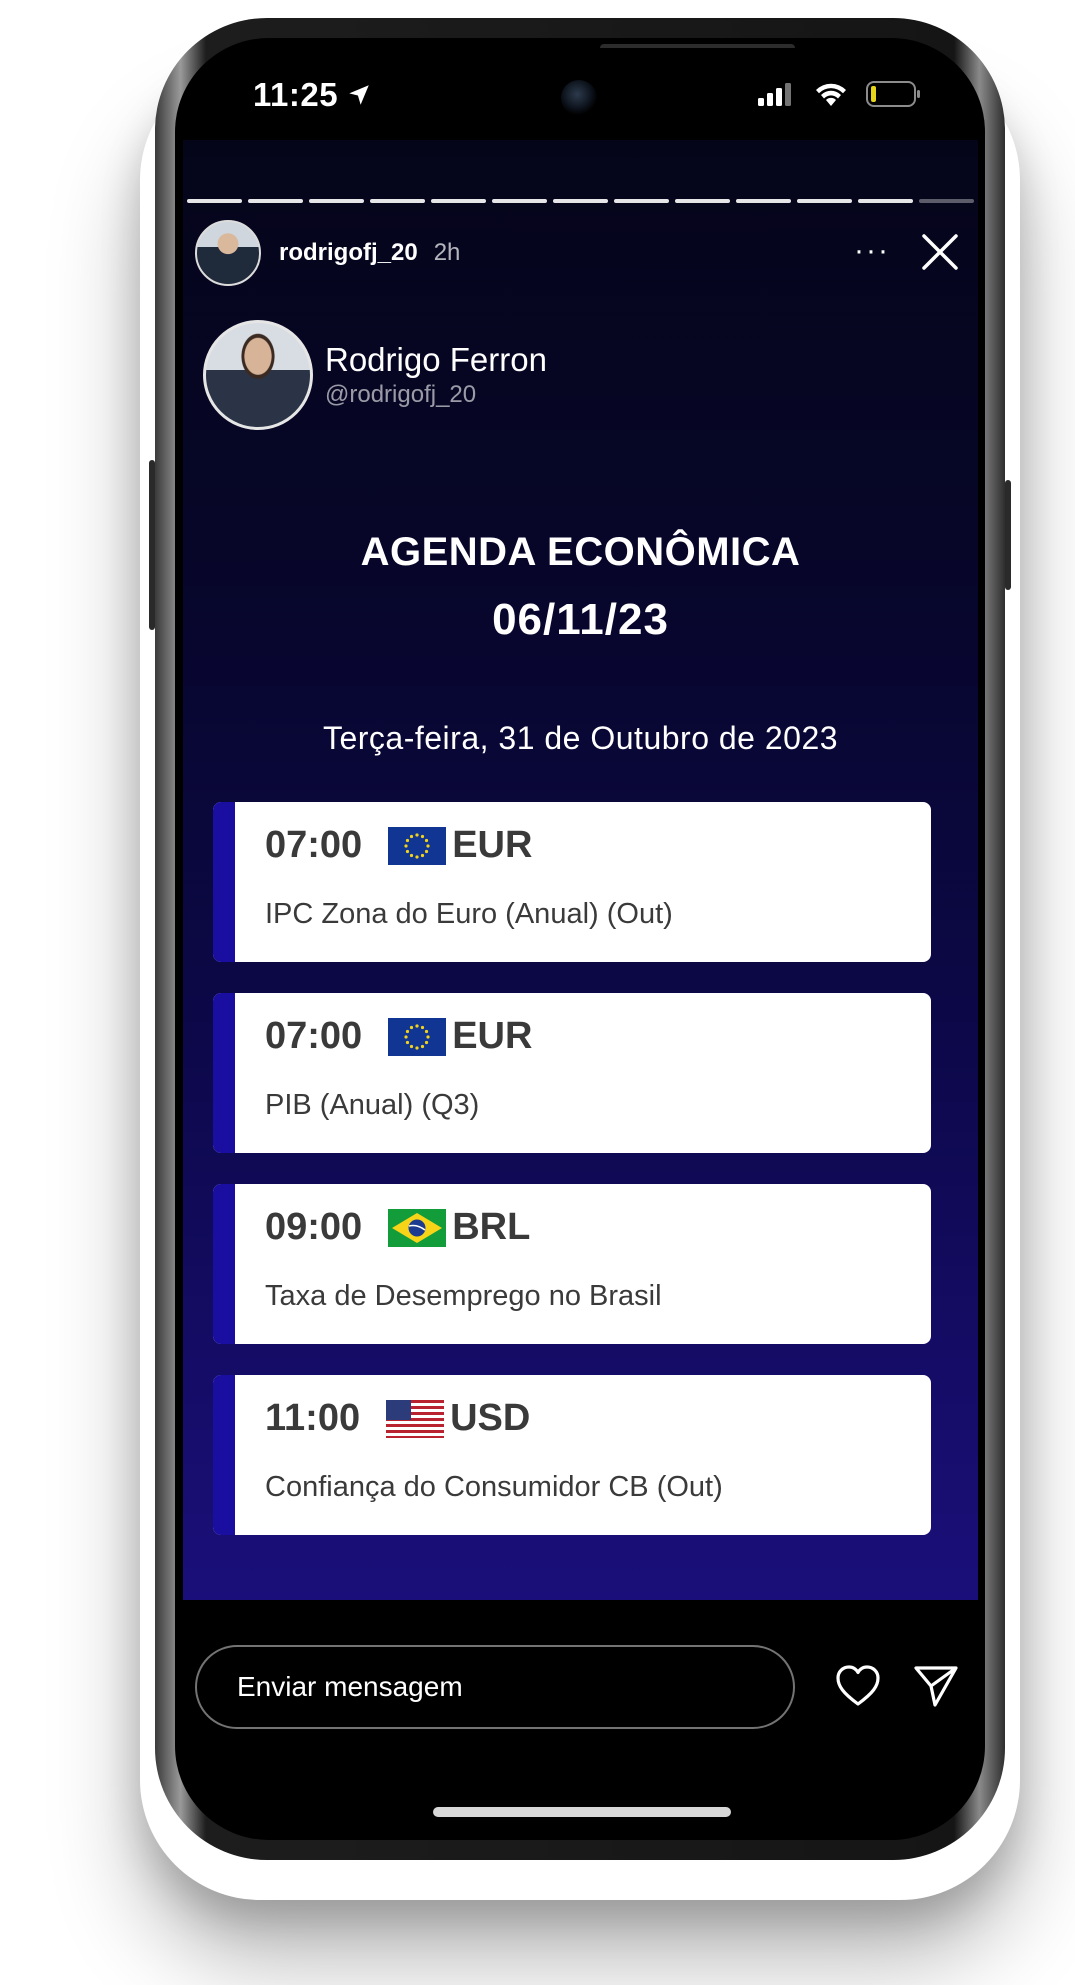 The image size is (1075, 1985). What do you see at coordinates (858, 1686) in the screenshot?
I see `heart-icon` at bounding box center [858, 1686].